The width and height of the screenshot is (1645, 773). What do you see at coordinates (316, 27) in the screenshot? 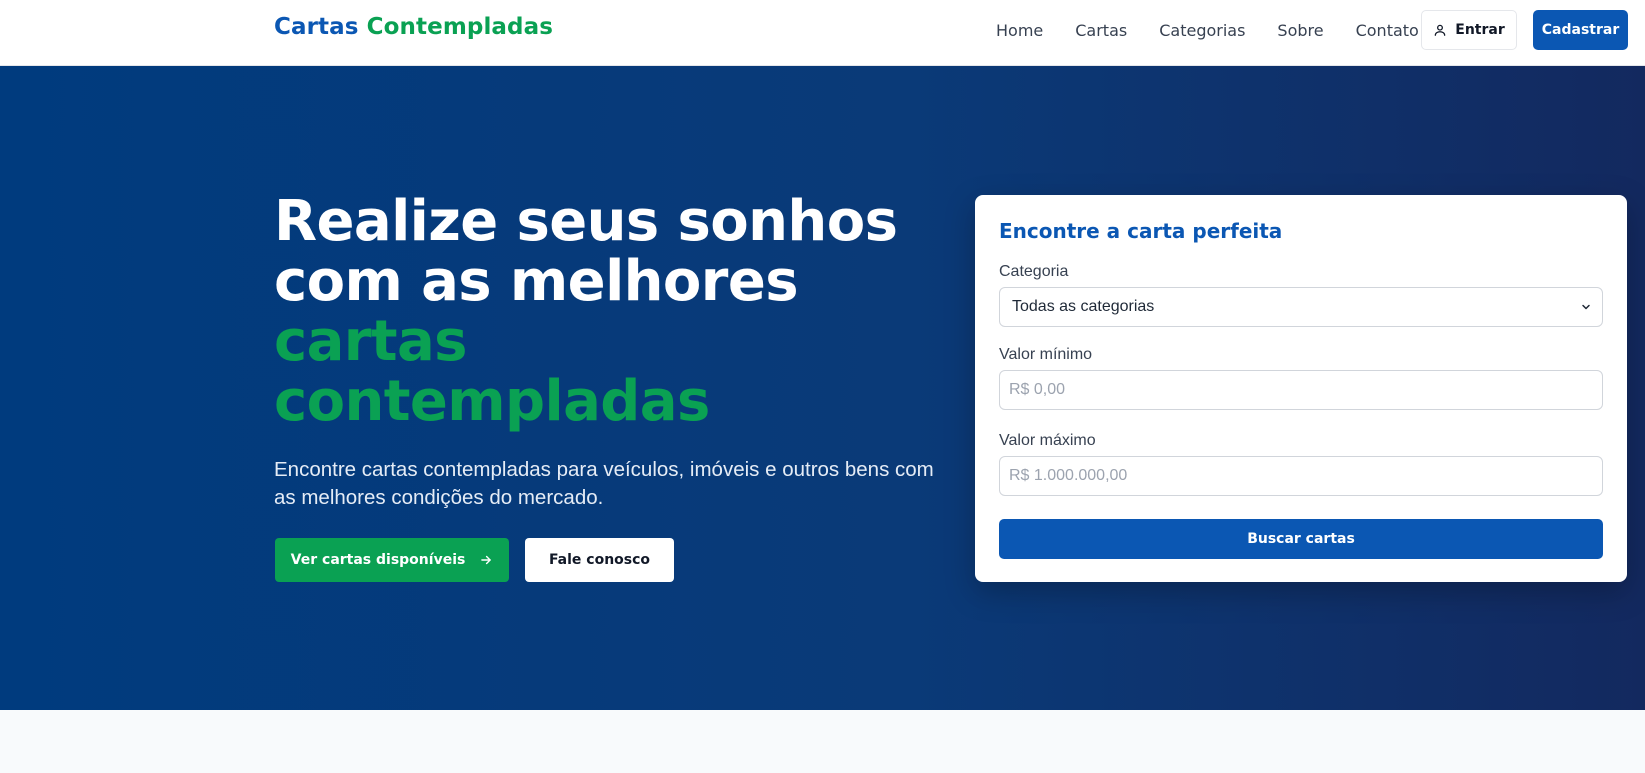
I see `brand-logo-part1: Cartas` at bounding box center [316, 27].